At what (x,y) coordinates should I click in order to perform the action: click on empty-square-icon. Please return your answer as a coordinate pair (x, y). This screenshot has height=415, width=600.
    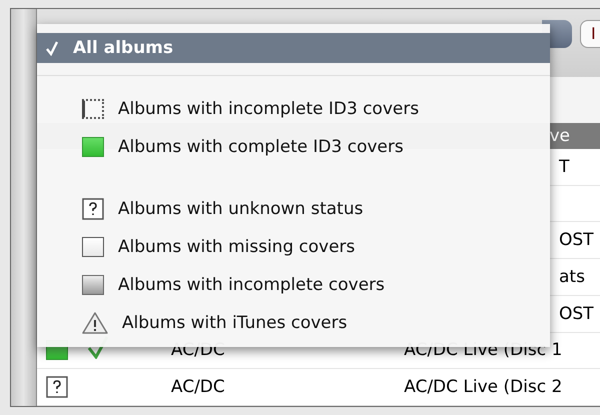
    Looking at the image, I should click on (93, 247).